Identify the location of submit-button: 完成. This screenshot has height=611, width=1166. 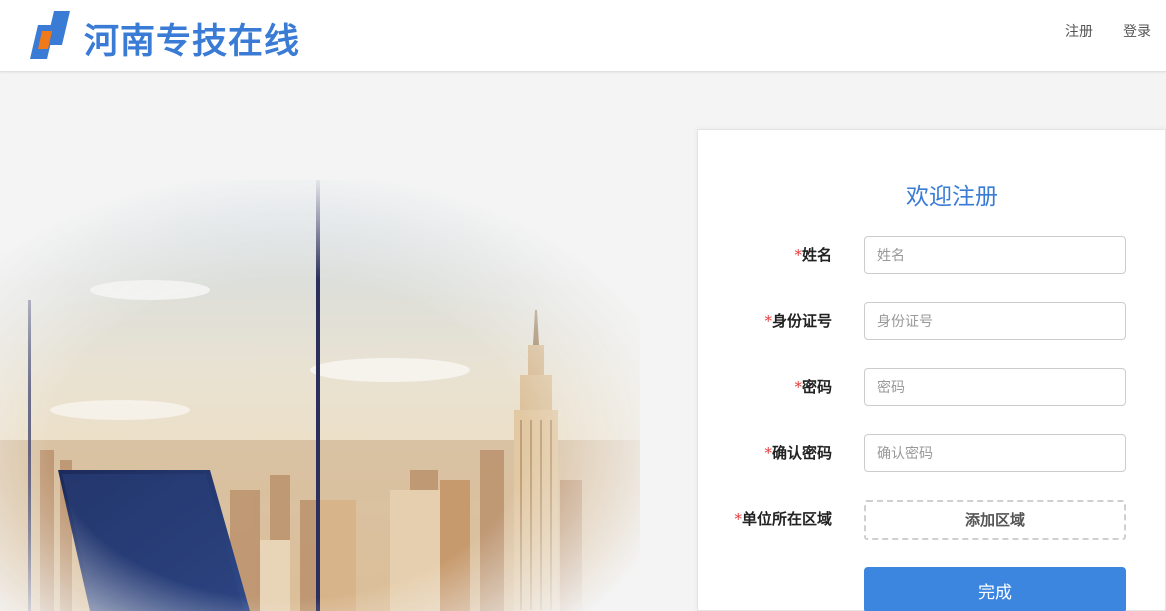
(995, 589).